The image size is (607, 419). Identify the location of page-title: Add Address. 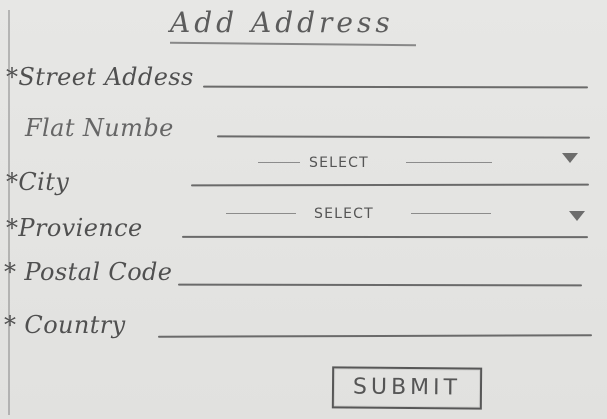
(282, 22).